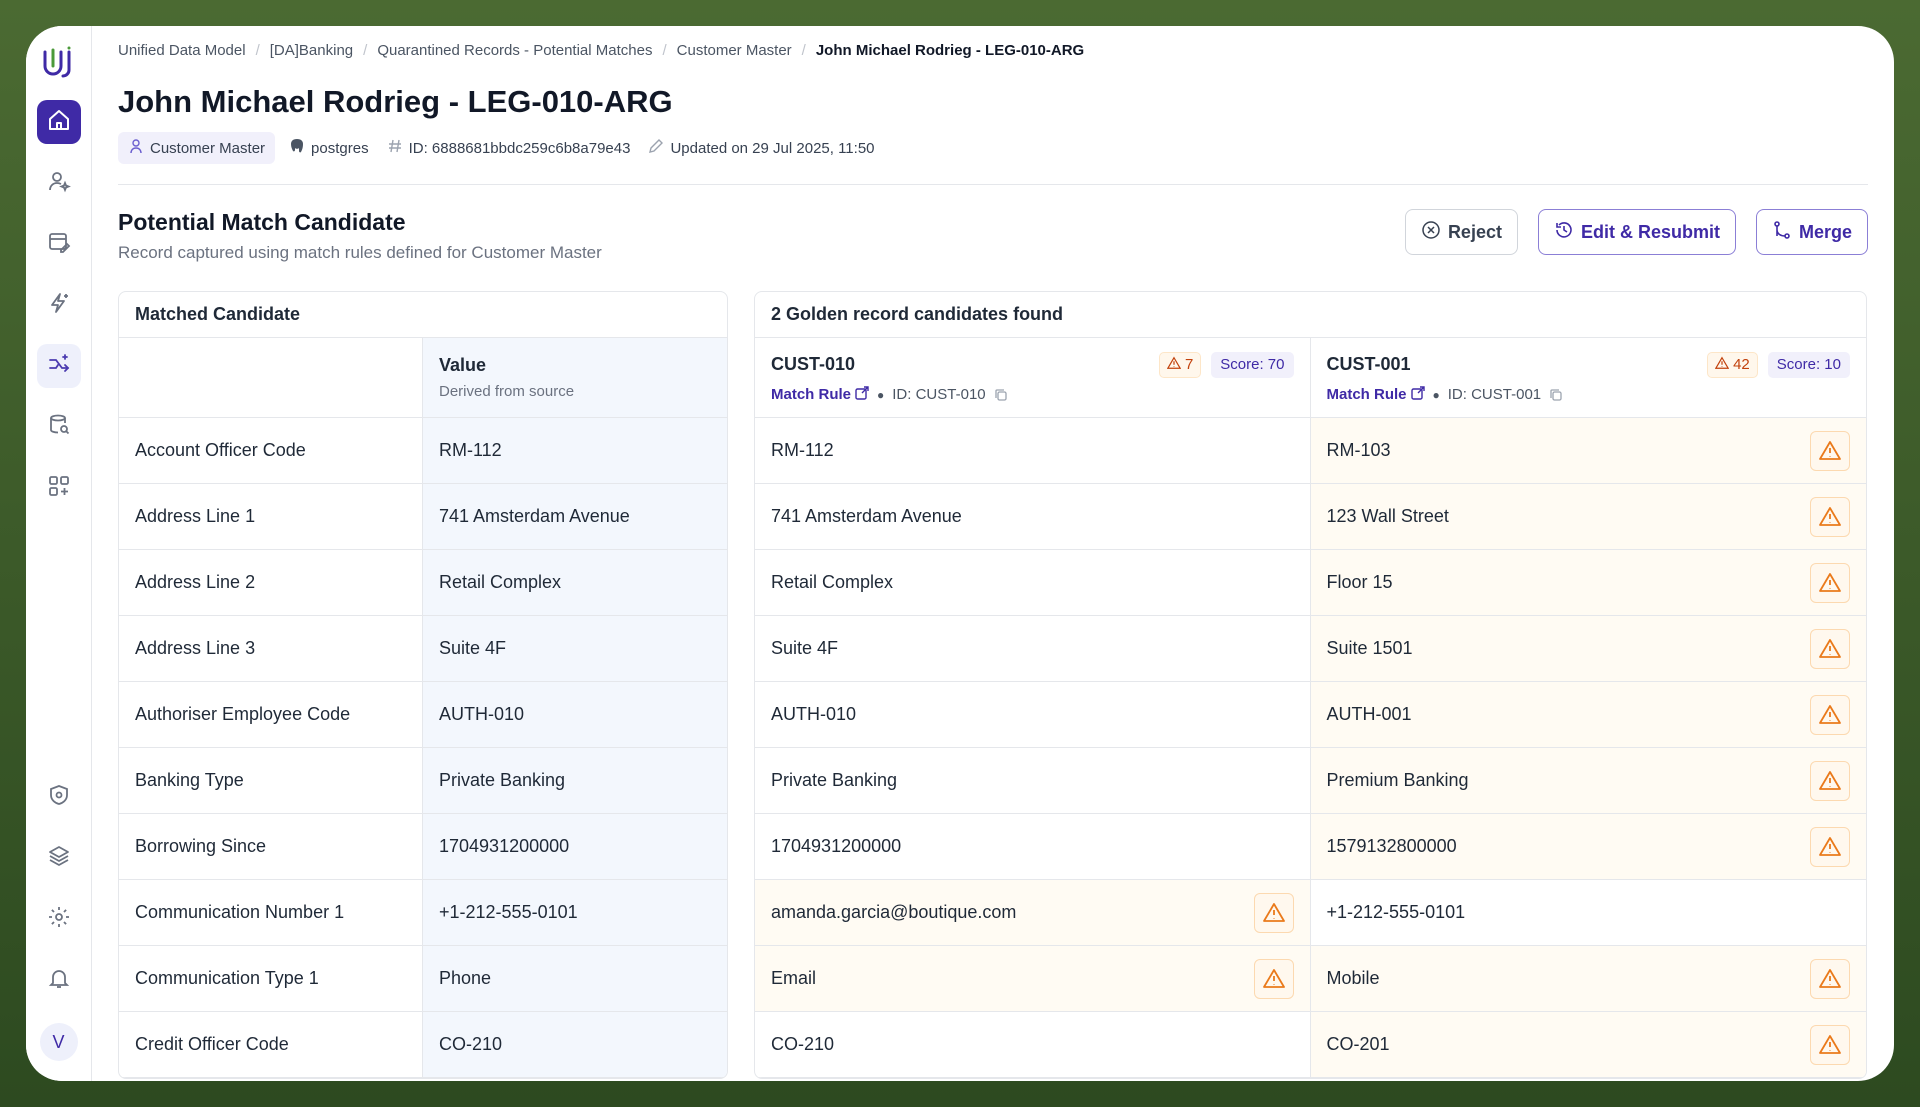  I want to click on merge-icon, so click(1785, 232).